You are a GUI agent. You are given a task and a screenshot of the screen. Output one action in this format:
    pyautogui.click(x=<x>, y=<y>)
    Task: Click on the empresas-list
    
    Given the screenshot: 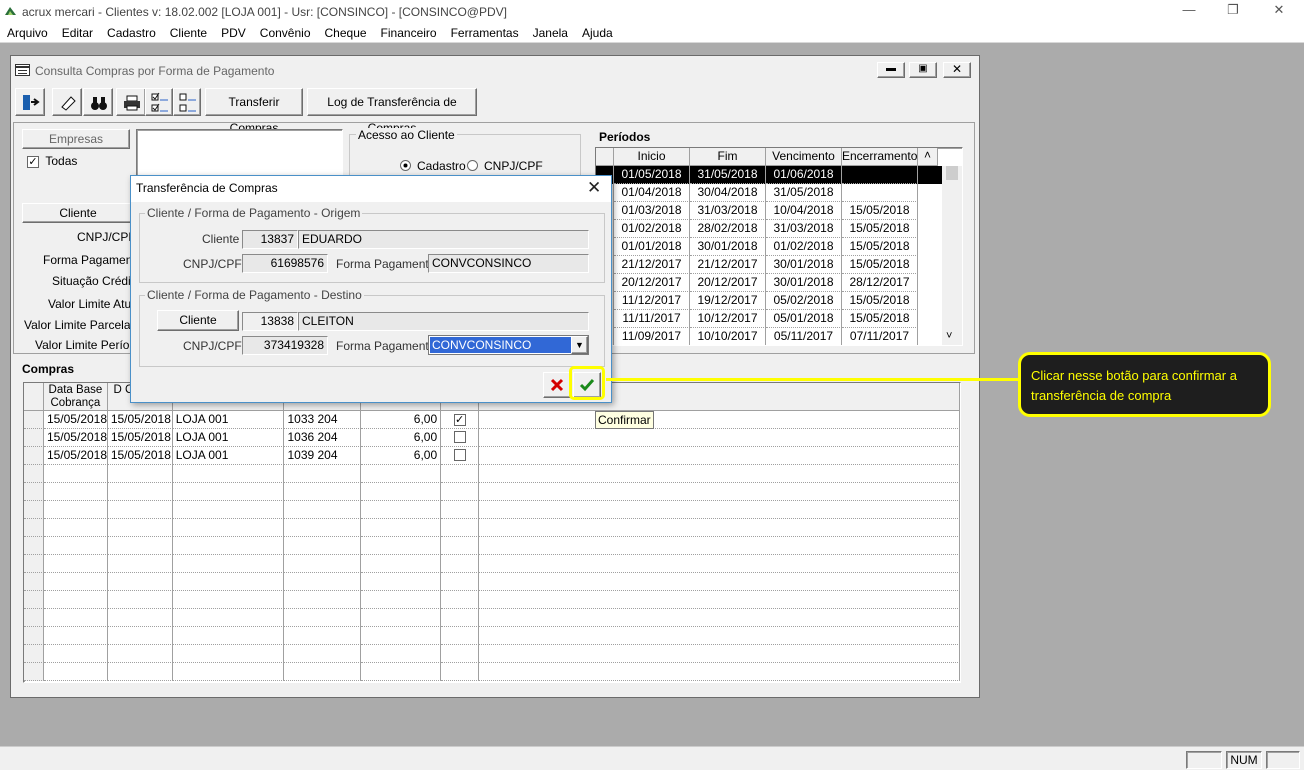 What is the action you would take?
    pyautogui.click(x=239, y=154)
    